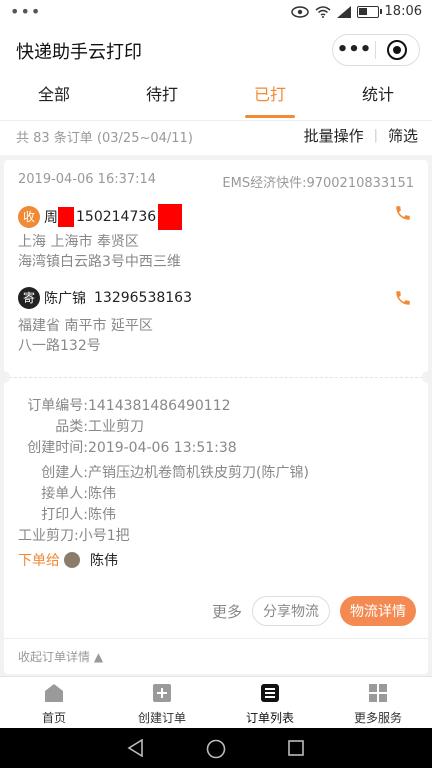 The height and width of the screenshot is (768, 432). I want to click on send-badge: 寄, so click(29, 298).